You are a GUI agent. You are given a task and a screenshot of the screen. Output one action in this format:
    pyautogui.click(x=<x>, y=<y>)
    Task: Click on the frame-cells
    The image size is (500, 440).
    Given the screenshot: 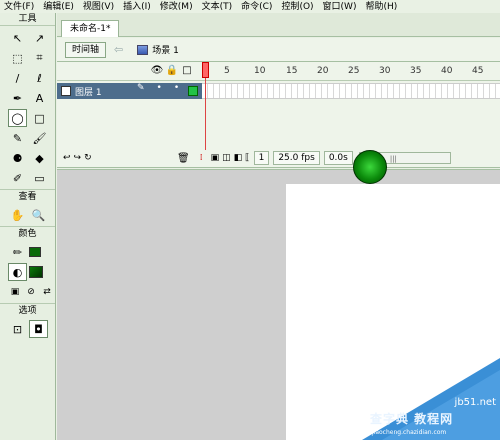 What is the action you would take?
    pyautogui.click(x=351, y=91)
    